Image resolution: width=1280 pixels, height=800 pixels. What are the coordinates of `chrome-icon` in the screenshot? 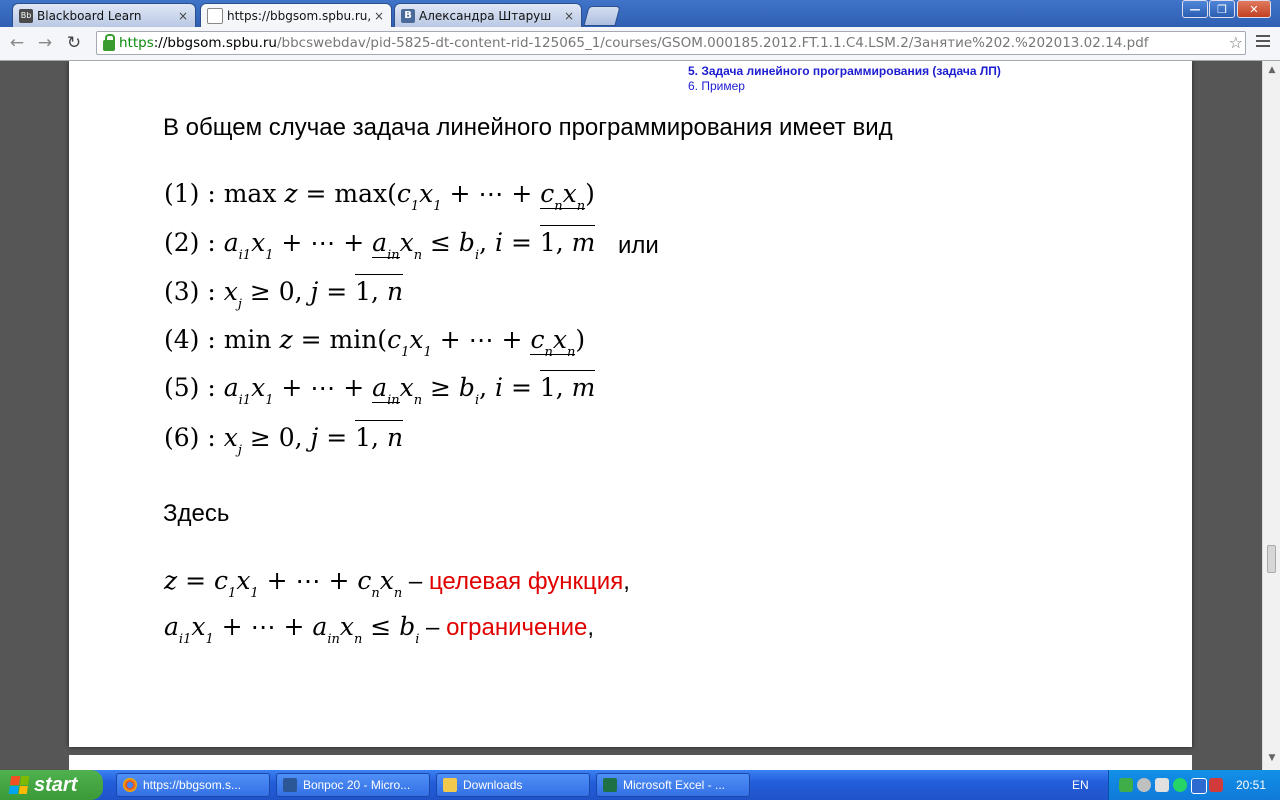 It's located at (130, 785).